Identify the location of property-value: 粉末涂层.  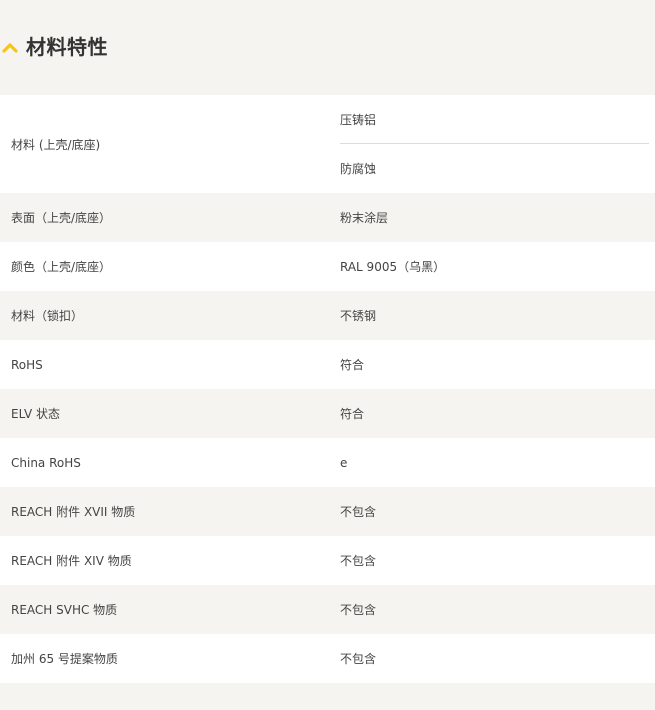
(364, 218).